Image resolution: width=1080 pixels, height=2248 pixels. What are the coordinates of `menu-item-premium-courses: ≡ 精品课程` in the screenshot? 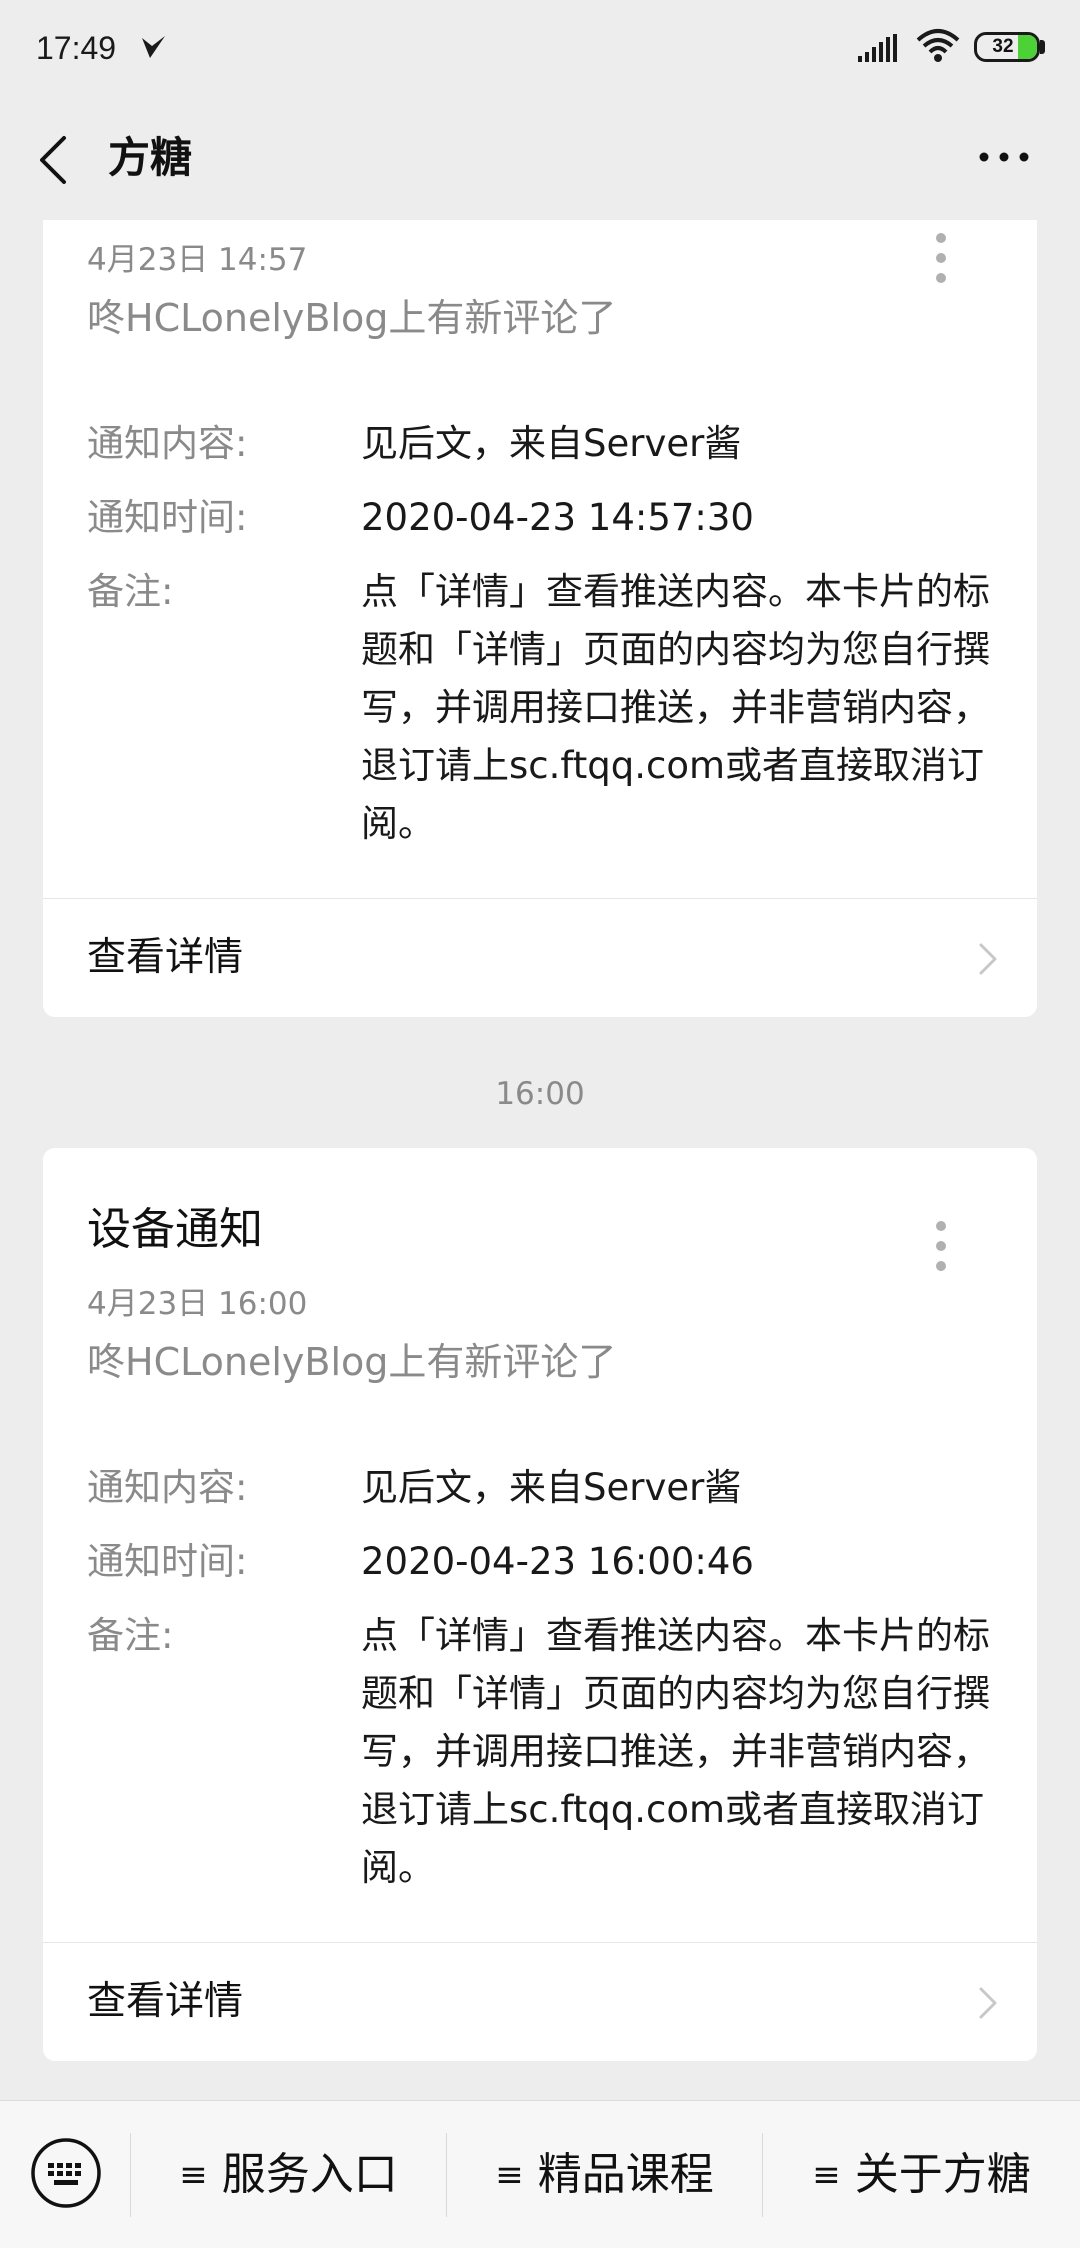 It's located at (604, 2175).